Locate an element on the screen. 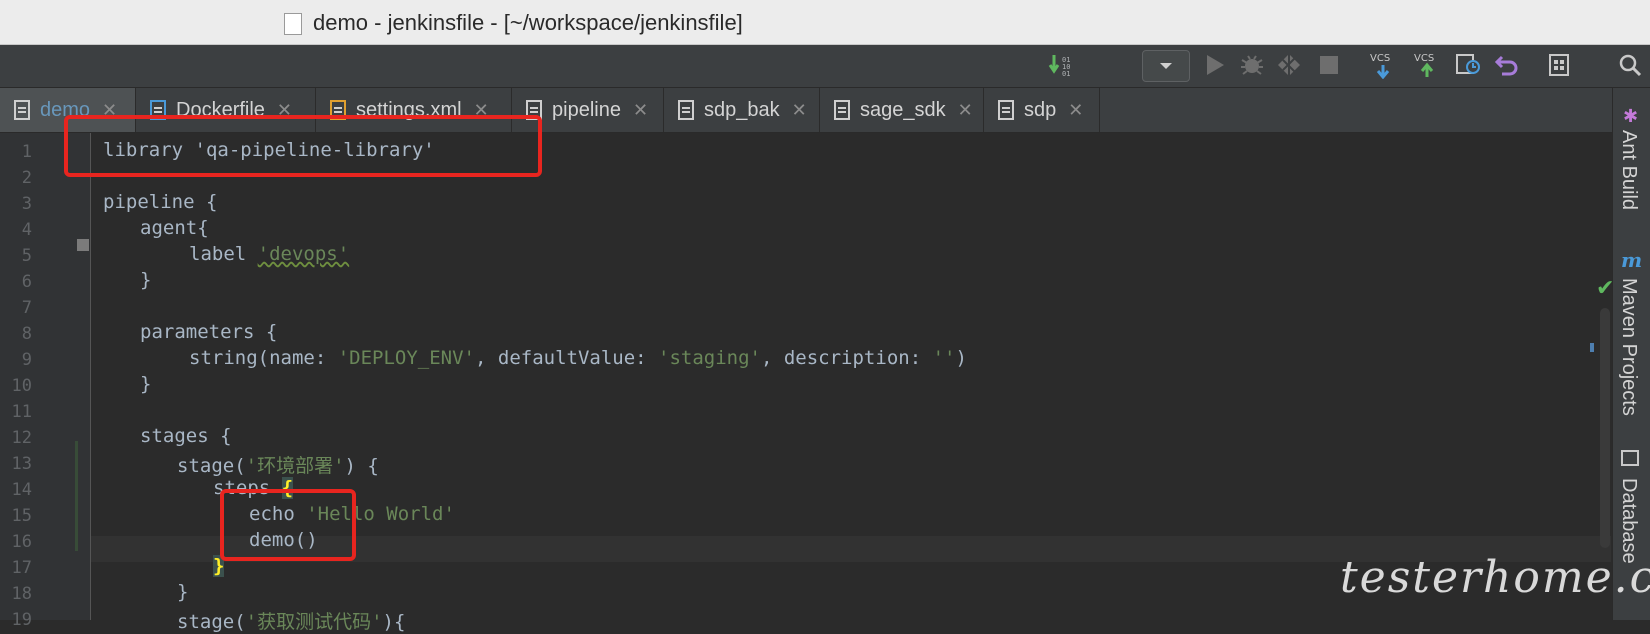 The image size is (1650, 634). code-line: agent{ is located at coordinates (174, 228).